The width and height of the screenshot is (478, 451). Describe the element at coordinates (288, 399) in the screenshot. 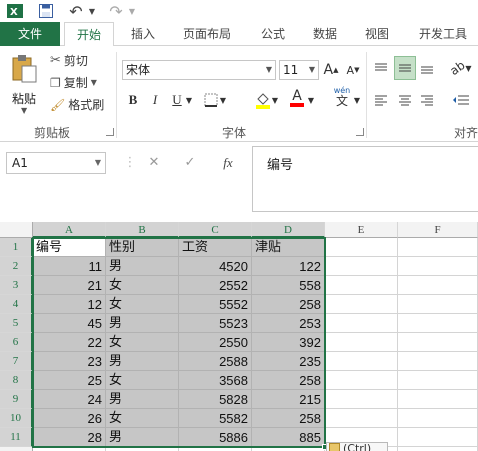

I see `cell-d9: 215` at that location.